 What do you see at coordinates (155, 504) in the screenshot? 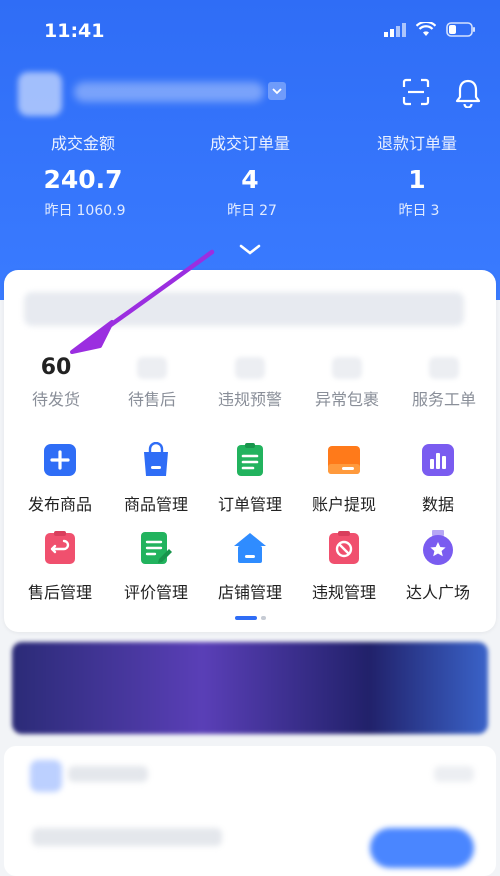
I see `tile-label: 商品管理` at bounding box center [155, 504].